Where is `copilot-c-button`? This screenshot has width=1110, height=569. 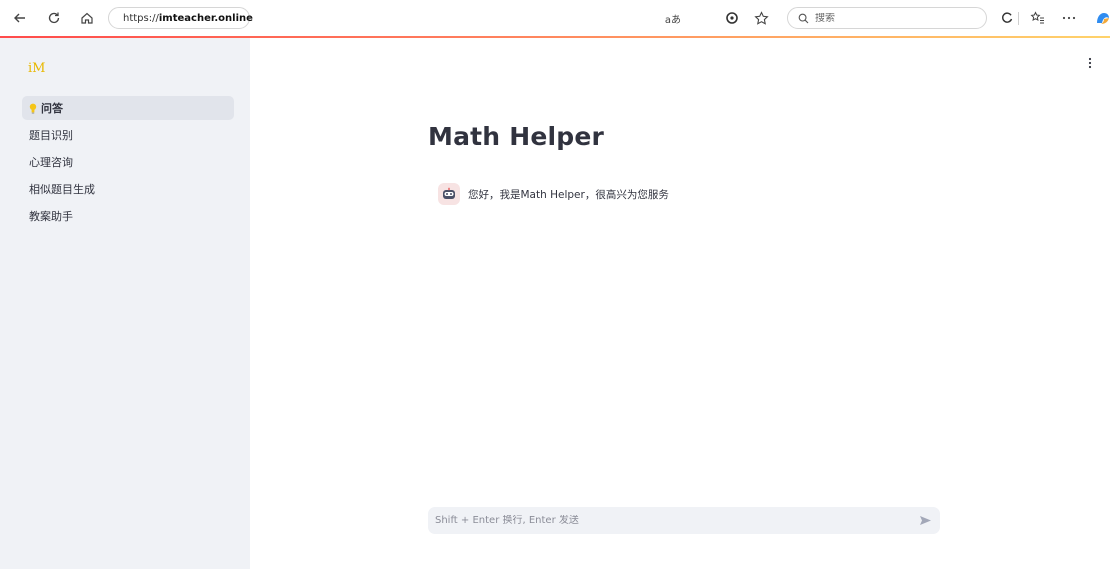
copilot-c-button is located at coordinates (1007, 18).